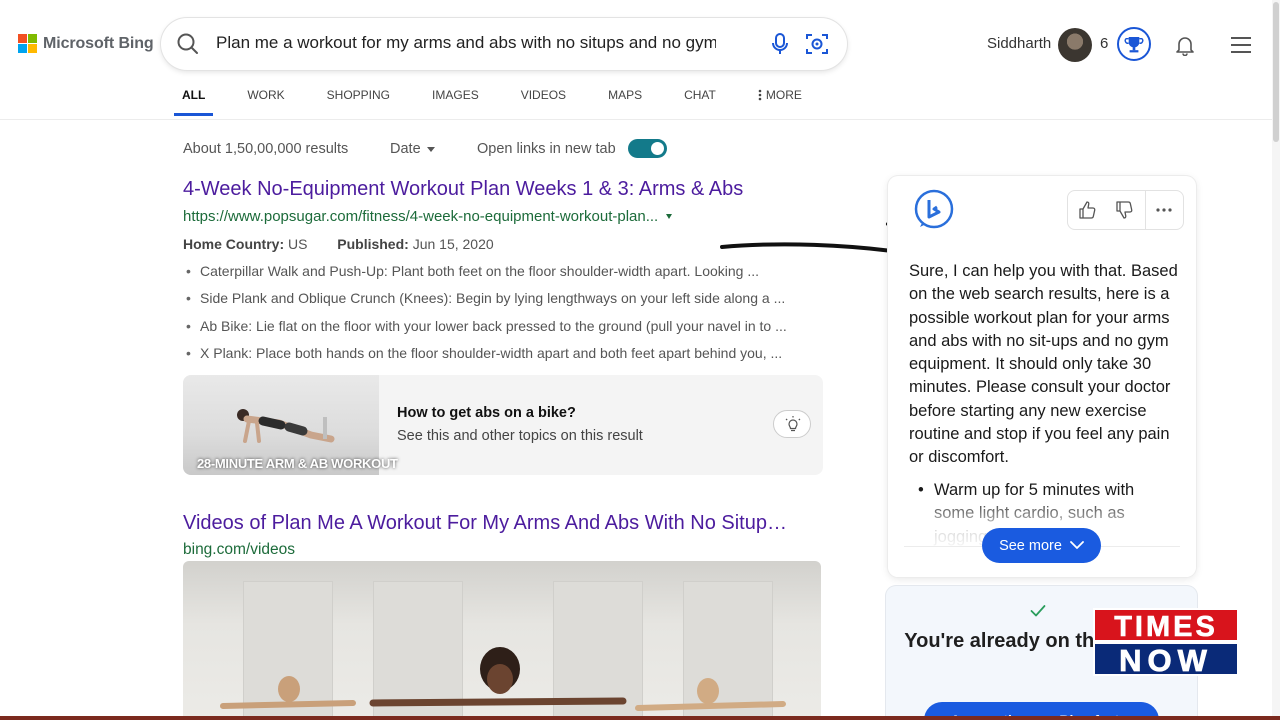 This screenshot has height=720, width=1280. Describe the element at coordinates (297, 463) in the screenshot. I see `thumbnail-caption: 28-MINUTE ARM & AB WORKOUT` at that location.